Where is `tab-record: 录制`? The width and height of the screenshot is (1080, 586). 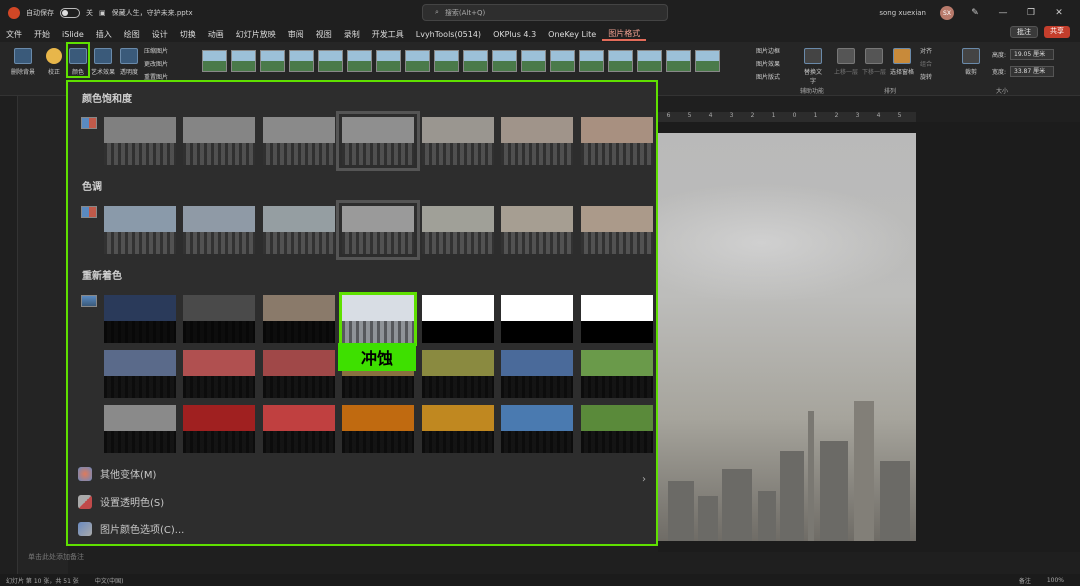
tab-record: 录制 is located at coordinates (352, 34).